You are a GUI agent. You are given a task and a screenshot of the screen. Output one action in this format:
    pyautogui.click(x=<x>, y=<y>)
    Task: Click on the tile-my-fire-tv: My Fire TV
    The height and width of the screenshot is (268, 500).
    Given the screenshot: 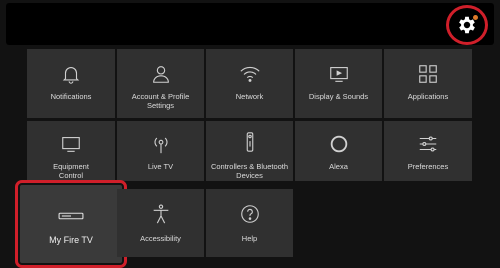 What is the action you would take?
    pyautogui.click(x=71, y=224)
    